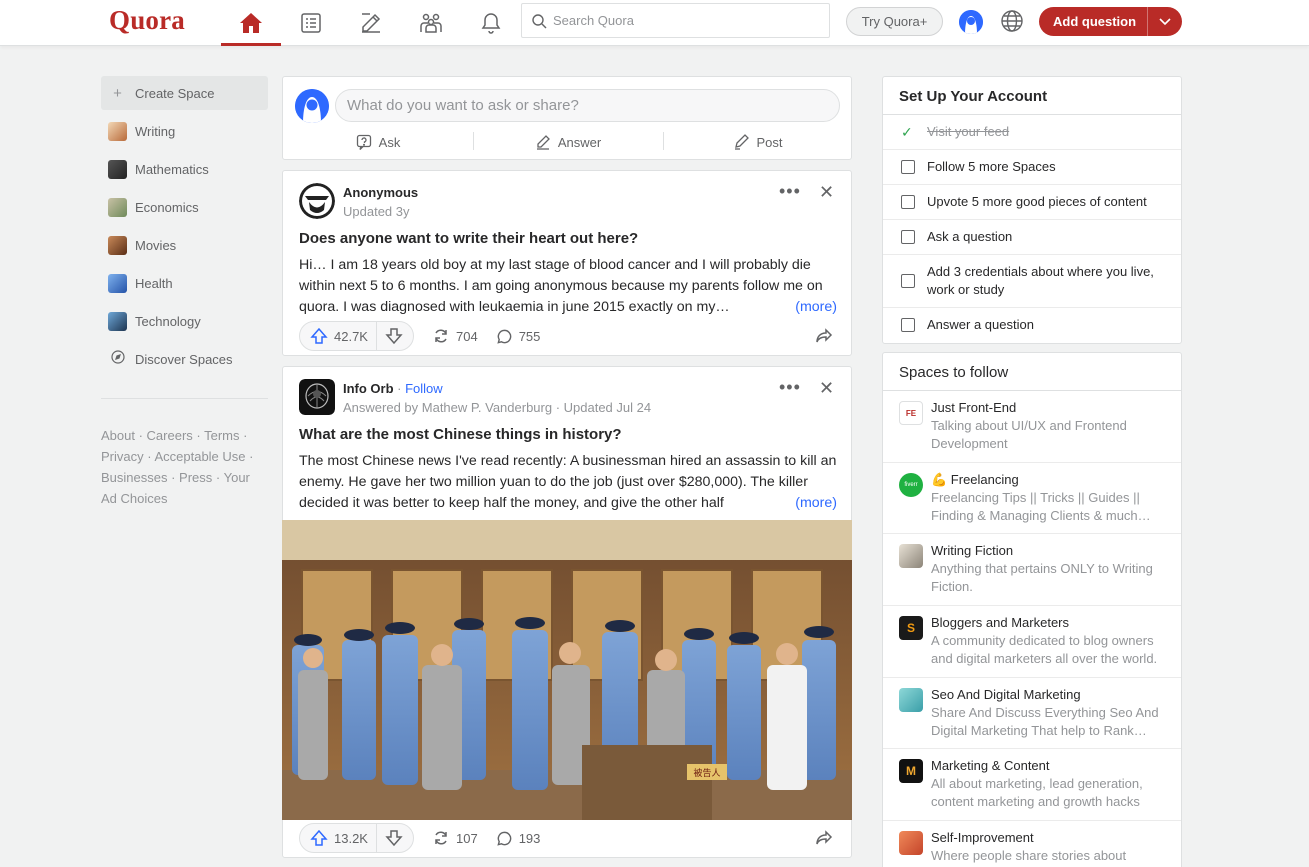 Image resolution: width=1309 pixels, height=867 pixels. I want to click on search-box, so click(675, 20).